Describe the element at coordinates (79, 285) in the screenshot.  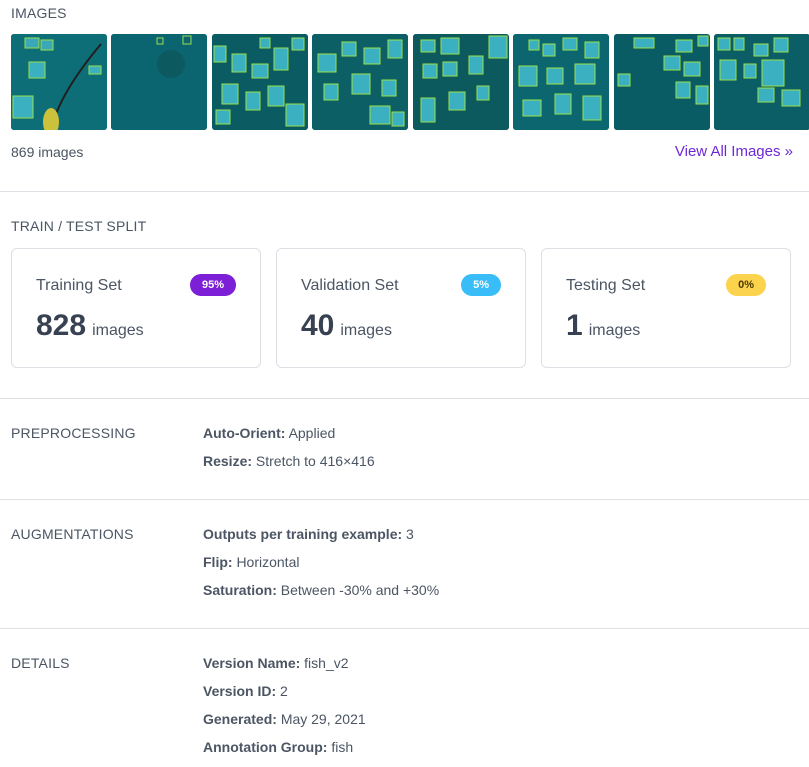
I see `card-title: Training Set` at that location.